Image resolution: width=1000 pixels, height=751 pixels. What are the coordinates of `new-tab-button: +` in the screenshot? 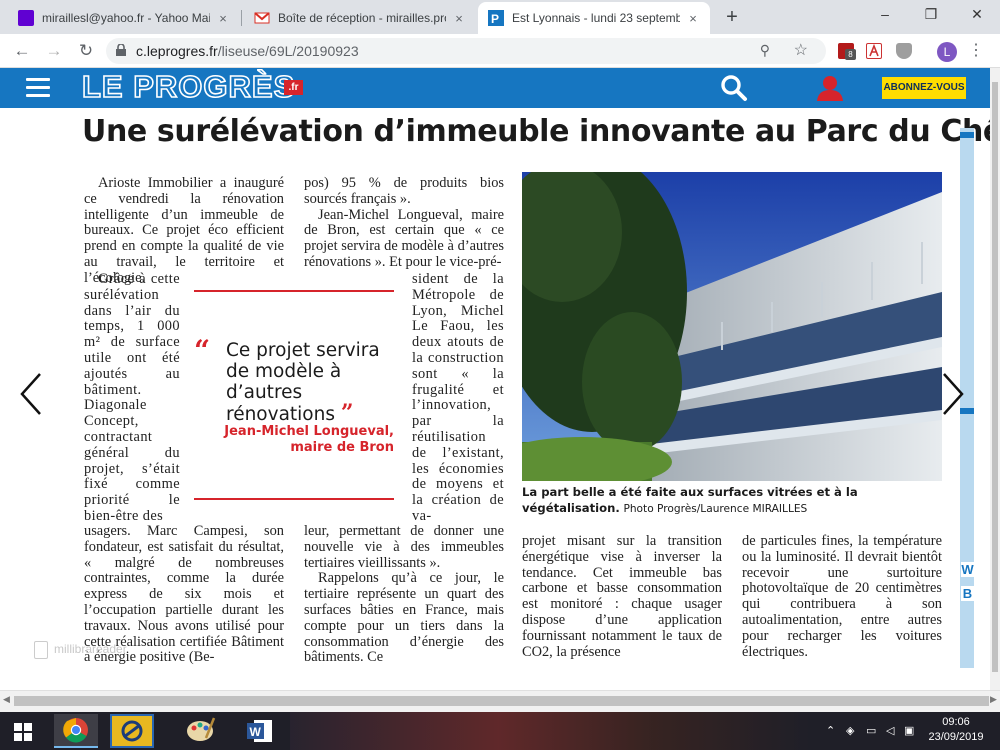 It's located at (732, 18).